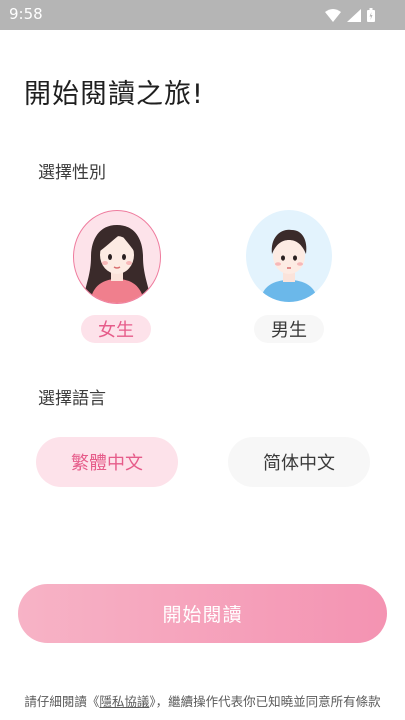 The image size is (405, 720). What do you see at coordinates (124, 701) in the screenshot?
I see `privacy-policy-link: 隱私協議` at bounding box center [124, 701].